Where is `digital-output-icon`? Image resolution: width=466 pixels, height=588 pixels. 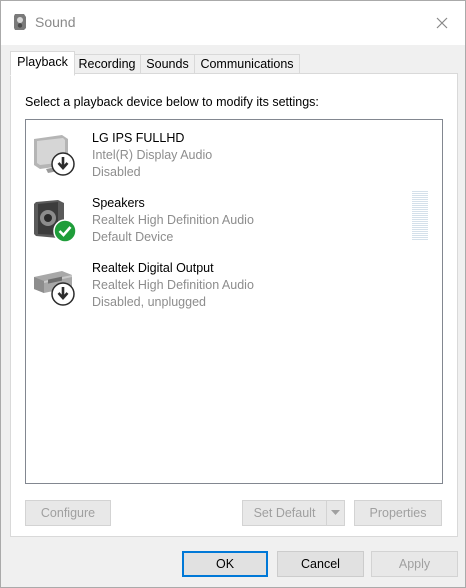 digital-output-icon is located at coordinates (57, 286).